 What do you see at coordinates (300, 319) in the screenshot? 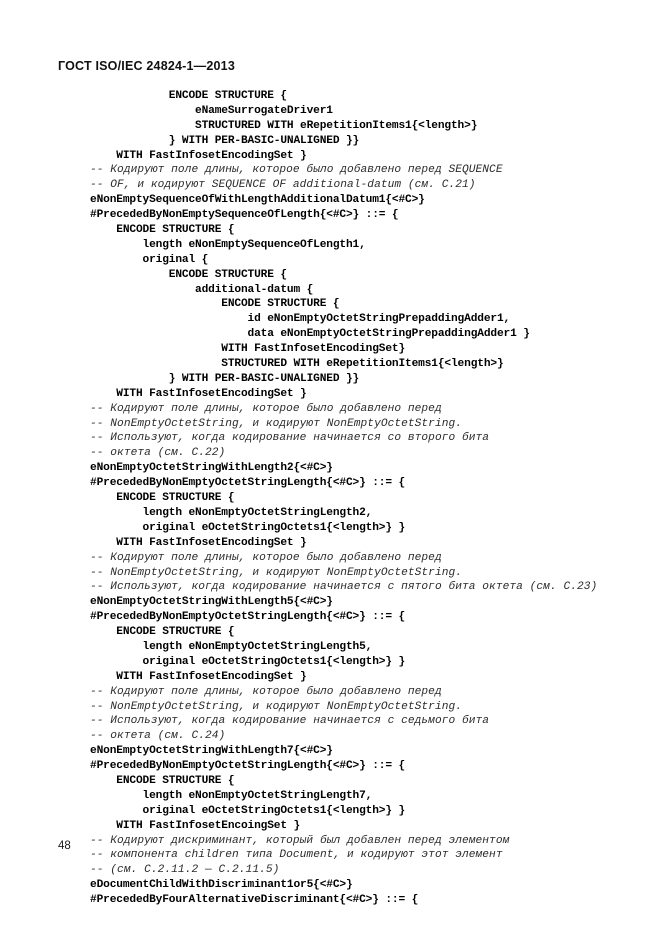
I see `code-source-line: id eNonEmptyOctetStringPrepaddingAdder1,` at bounding box center [300, 319].